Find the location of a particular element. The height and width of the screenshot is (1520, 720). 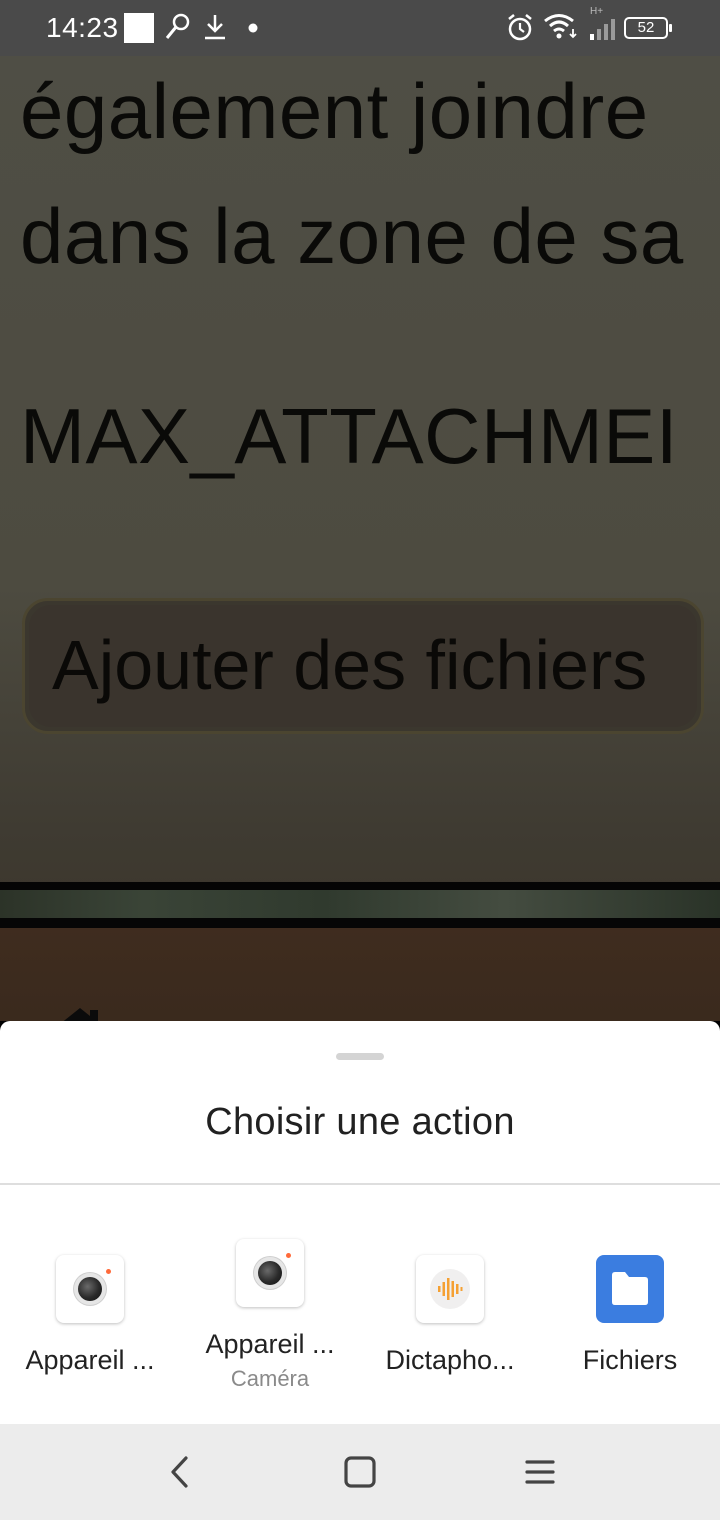

home-button-icon is located at coordinates (360, 1472).